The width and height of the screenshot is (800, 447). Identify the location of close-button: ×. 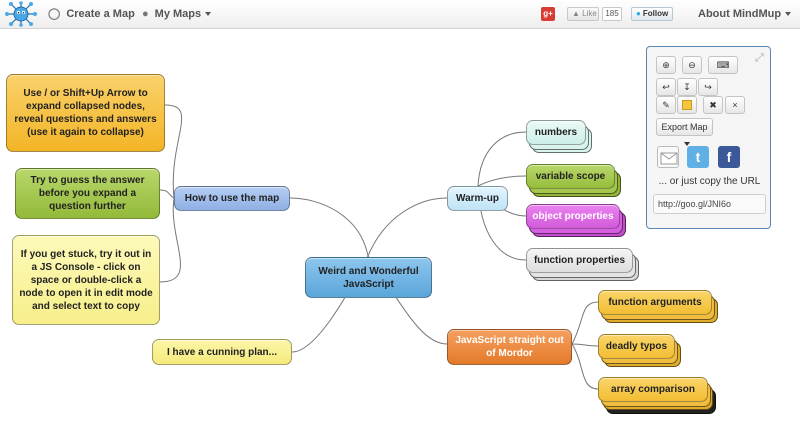
(735, 105).